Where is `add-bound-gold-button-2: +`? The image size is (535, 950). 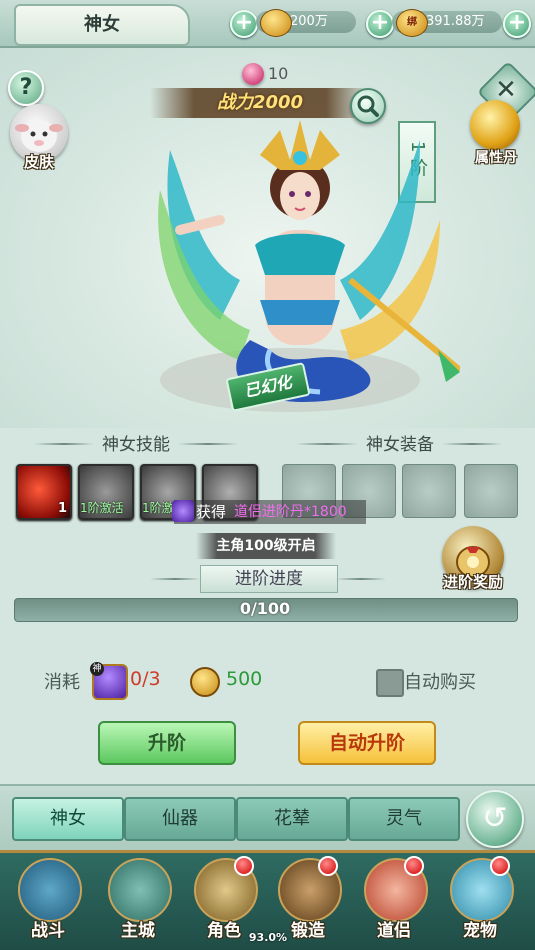 add-bound-gold-button-2: + is located at coordinates (517, 24).